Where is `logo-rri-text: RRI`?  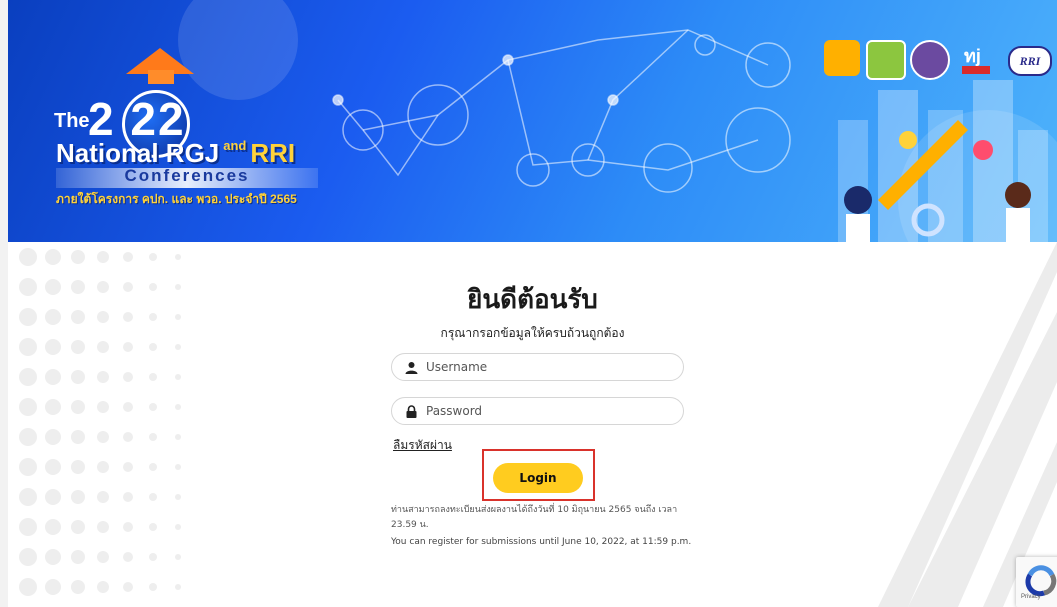
logo-rri-text: RRI is located at coordinates (273, 153).